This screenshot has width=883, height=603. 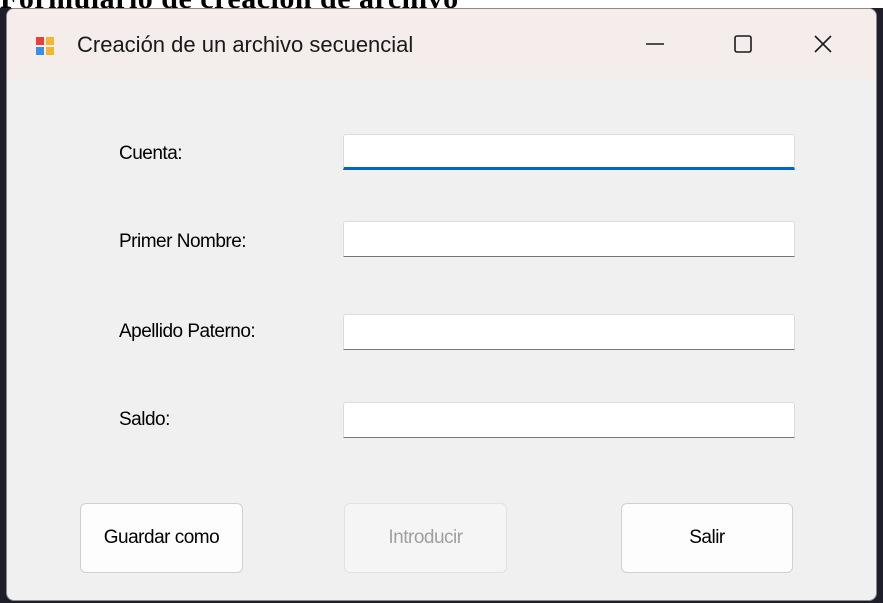 What do you see at coordinates (655, 44) in the screenshot?
I see `minimize-icon` at bounding box center [655, 44].